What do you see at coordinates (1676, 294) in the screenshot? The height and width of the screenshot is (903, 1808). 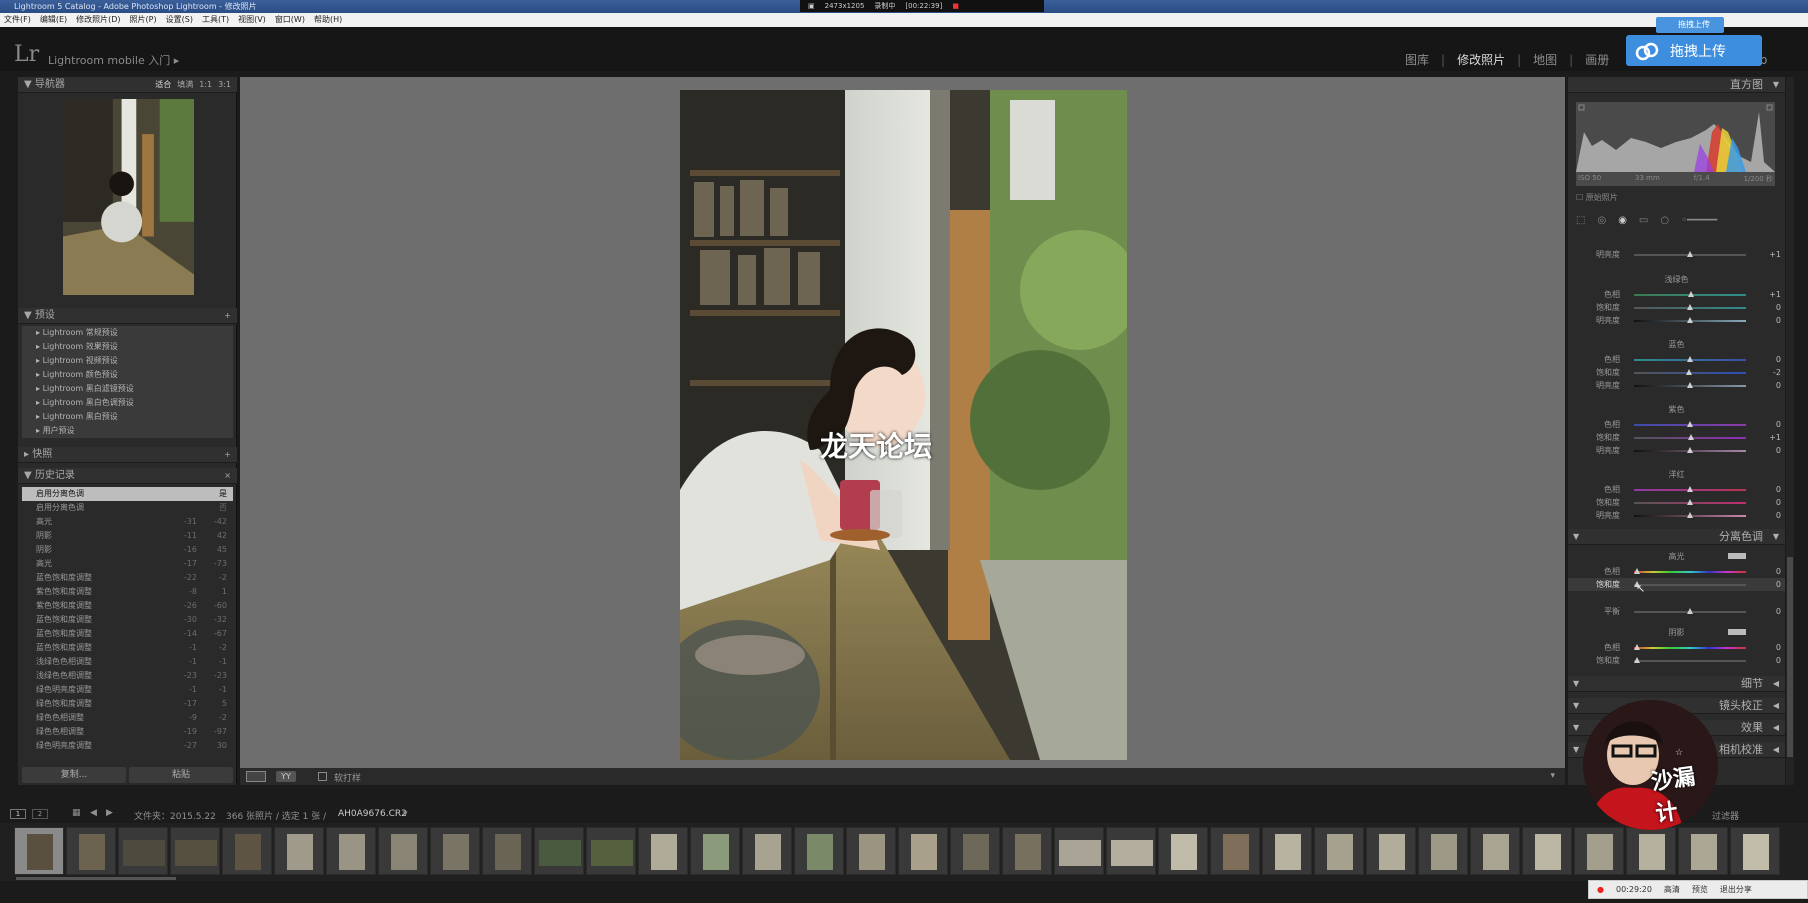 I see `hue-slider: 色相 +1` at bounding box center [1676, 294].